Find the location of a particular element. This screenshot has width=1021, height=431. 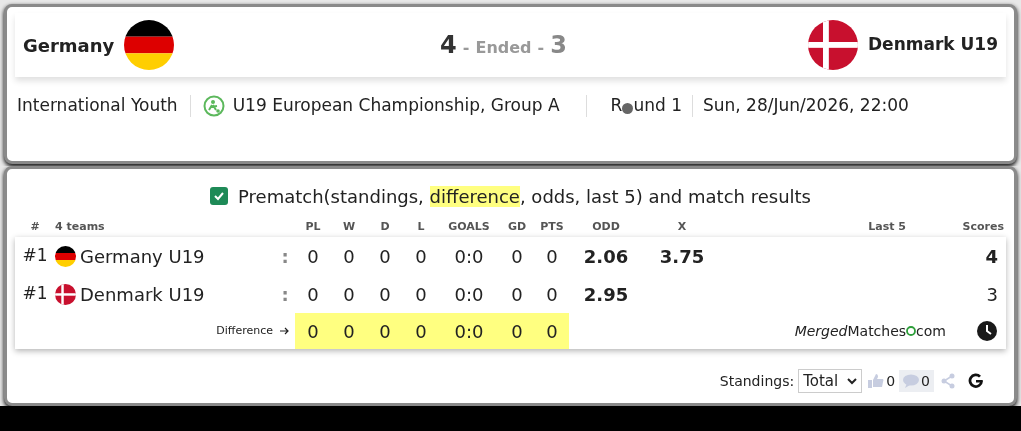

category-text: International Youth is located at coordinates (97, 106).